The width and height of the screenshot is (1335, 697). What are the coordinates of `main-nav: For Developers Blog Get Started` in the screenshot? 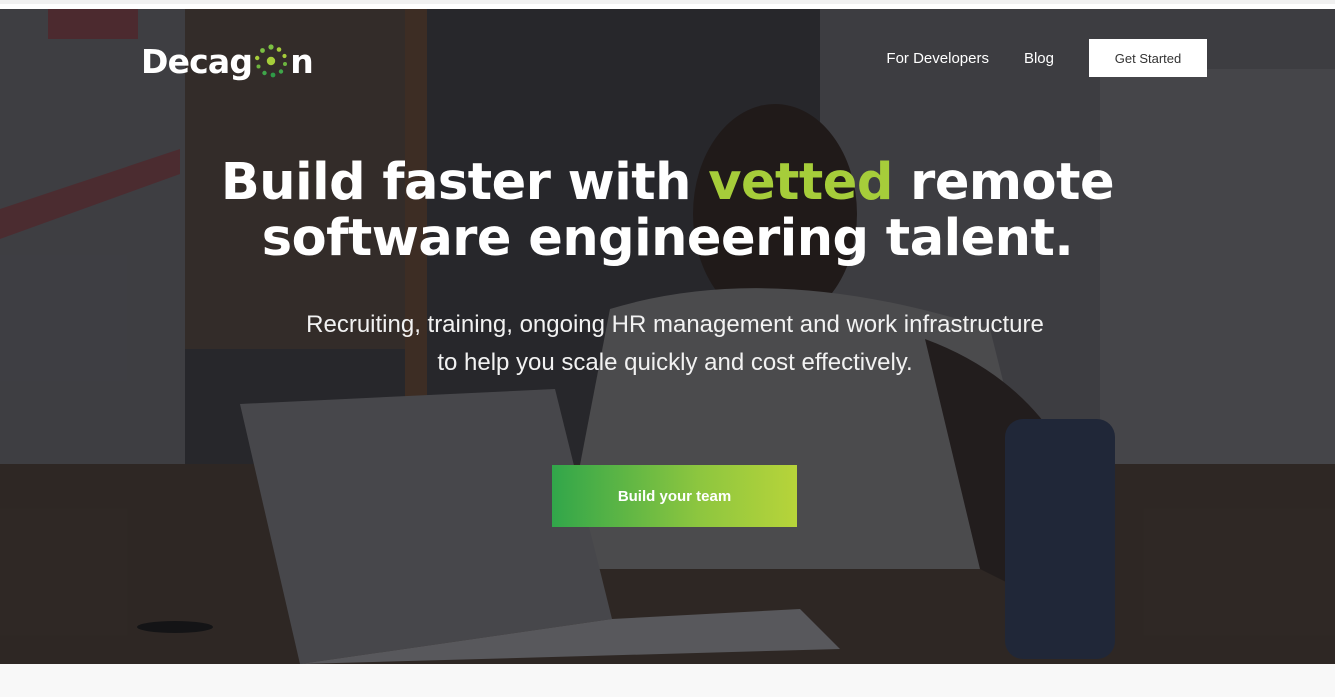 It's located at (1046, 58).